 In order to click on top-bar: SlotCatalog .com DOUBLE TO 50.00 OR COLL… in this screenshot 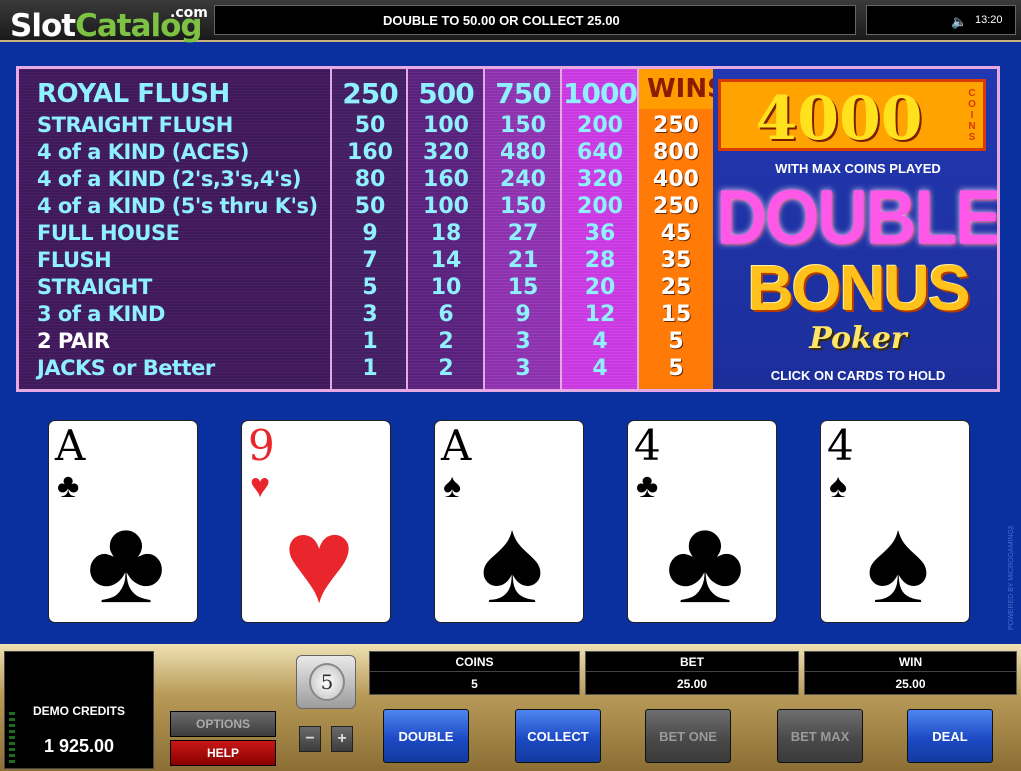, I will do `click(510, 22)`.